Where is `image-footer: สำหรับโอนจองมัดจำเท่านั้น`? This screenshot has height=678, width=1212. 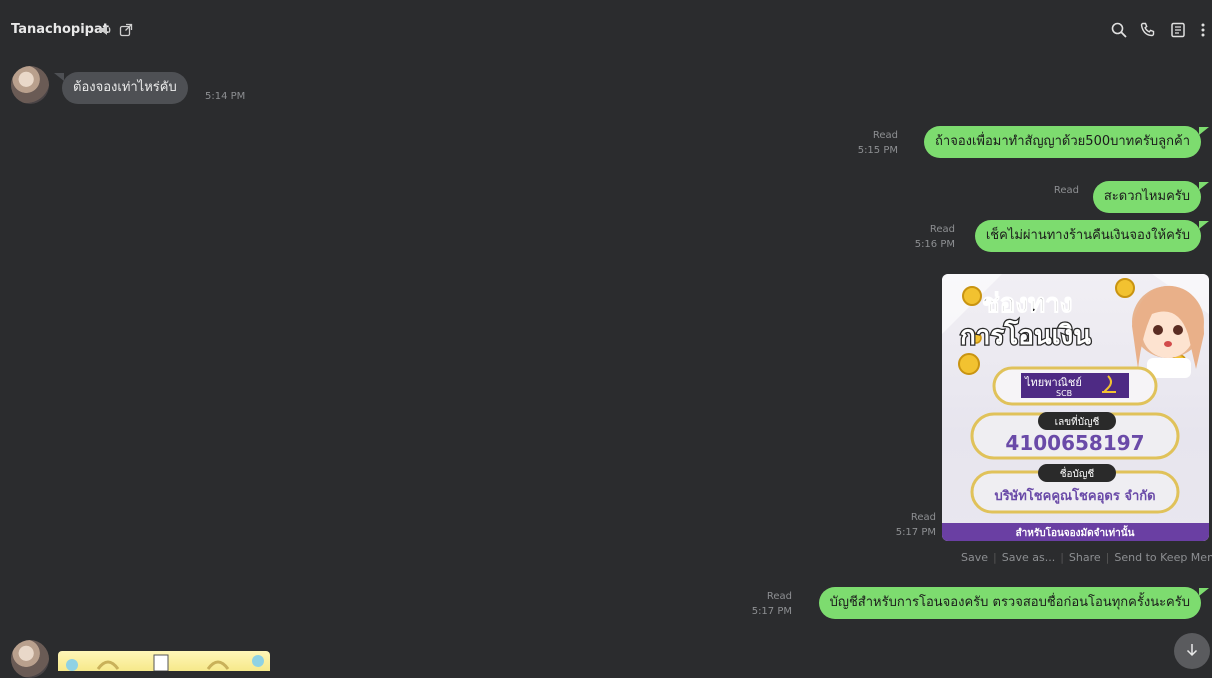
image-footer: สำหรับโอนจองมัดจำเท่านั้น is located at coordinates (1075, 532).